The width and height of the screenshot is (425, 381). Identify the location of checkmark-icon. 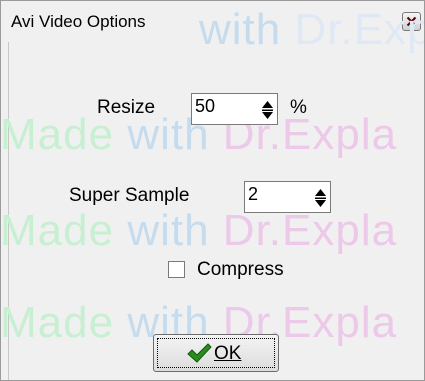
(199, 353).